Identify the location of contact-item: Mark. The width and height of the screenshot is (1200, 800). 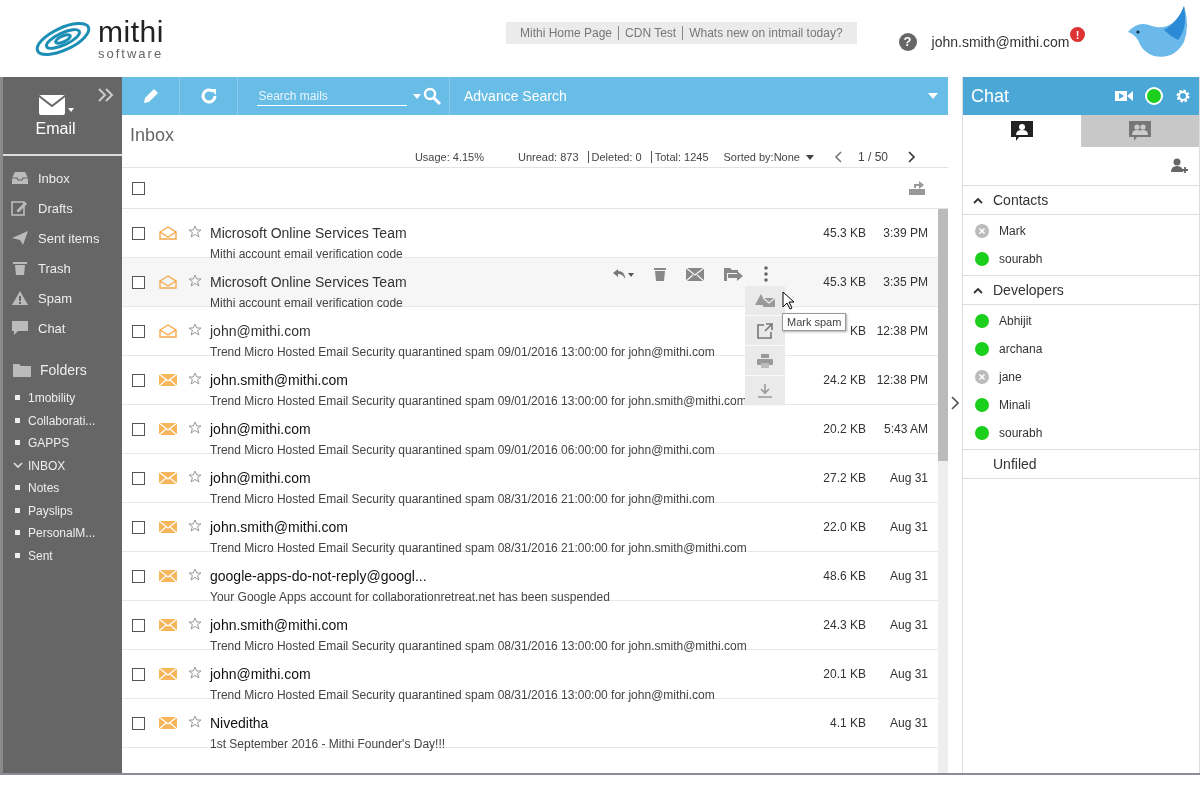
(1081, 231).